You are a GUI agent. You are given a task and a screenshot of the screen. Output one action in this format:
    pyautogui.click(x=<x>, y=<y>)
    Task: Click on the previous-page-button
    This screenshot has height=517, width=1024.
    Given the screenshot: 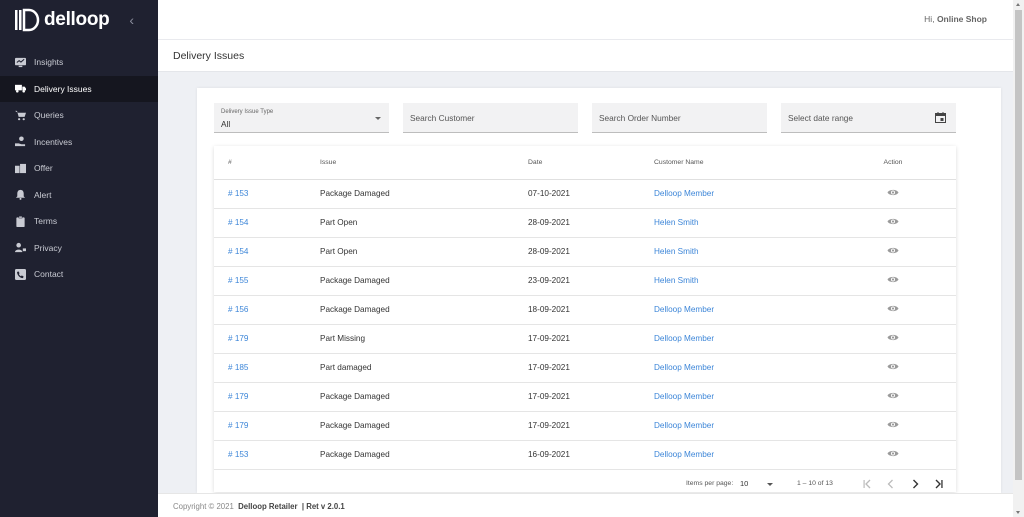 What is the action you would take?
    pyautogui.click(x=891, y=484)
    